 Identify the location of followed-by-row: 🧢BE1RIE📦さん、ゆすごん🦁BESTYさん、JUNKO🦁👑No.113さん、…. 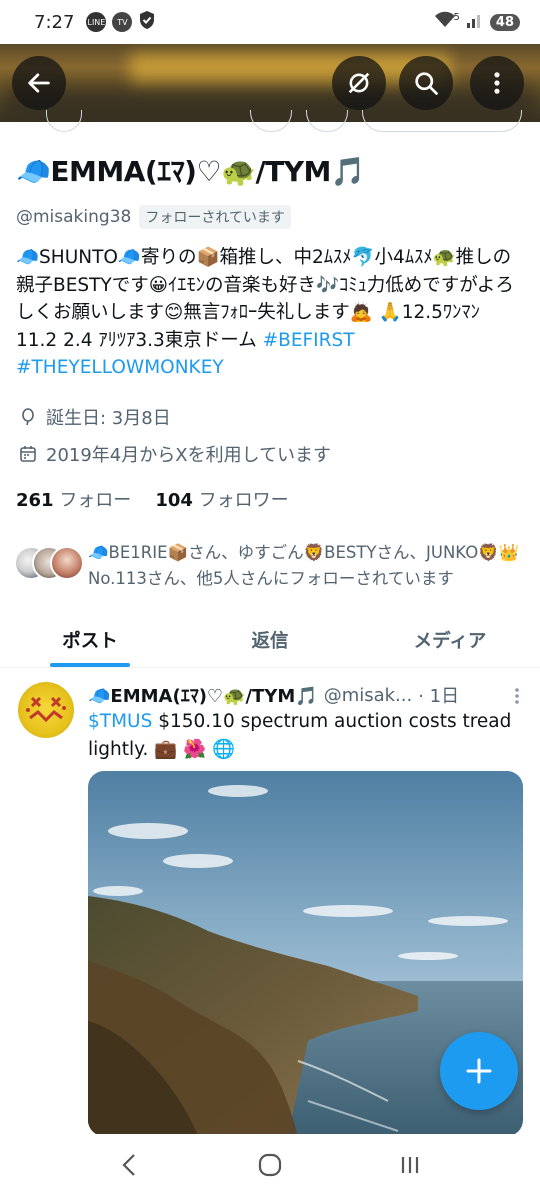
(271, 566).